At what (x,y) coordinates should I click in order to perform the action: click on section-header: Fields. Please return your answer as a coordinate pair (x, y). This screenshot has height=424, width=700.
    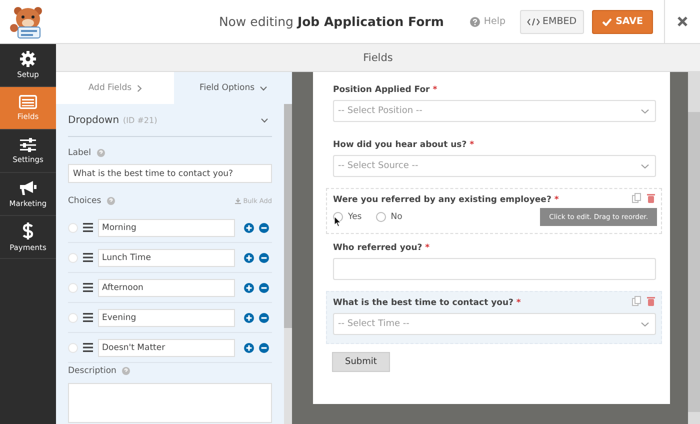
    Looking at the image, I should click on (378, 58).